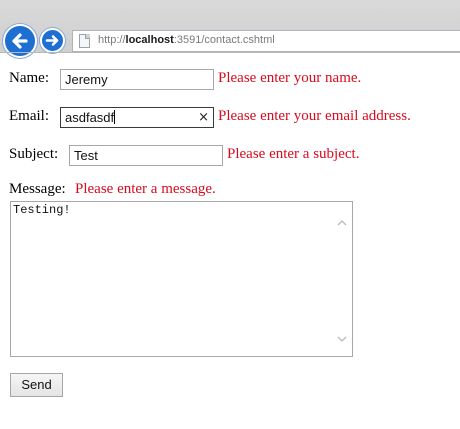  I want to click on forward-button, so click(52, 40).